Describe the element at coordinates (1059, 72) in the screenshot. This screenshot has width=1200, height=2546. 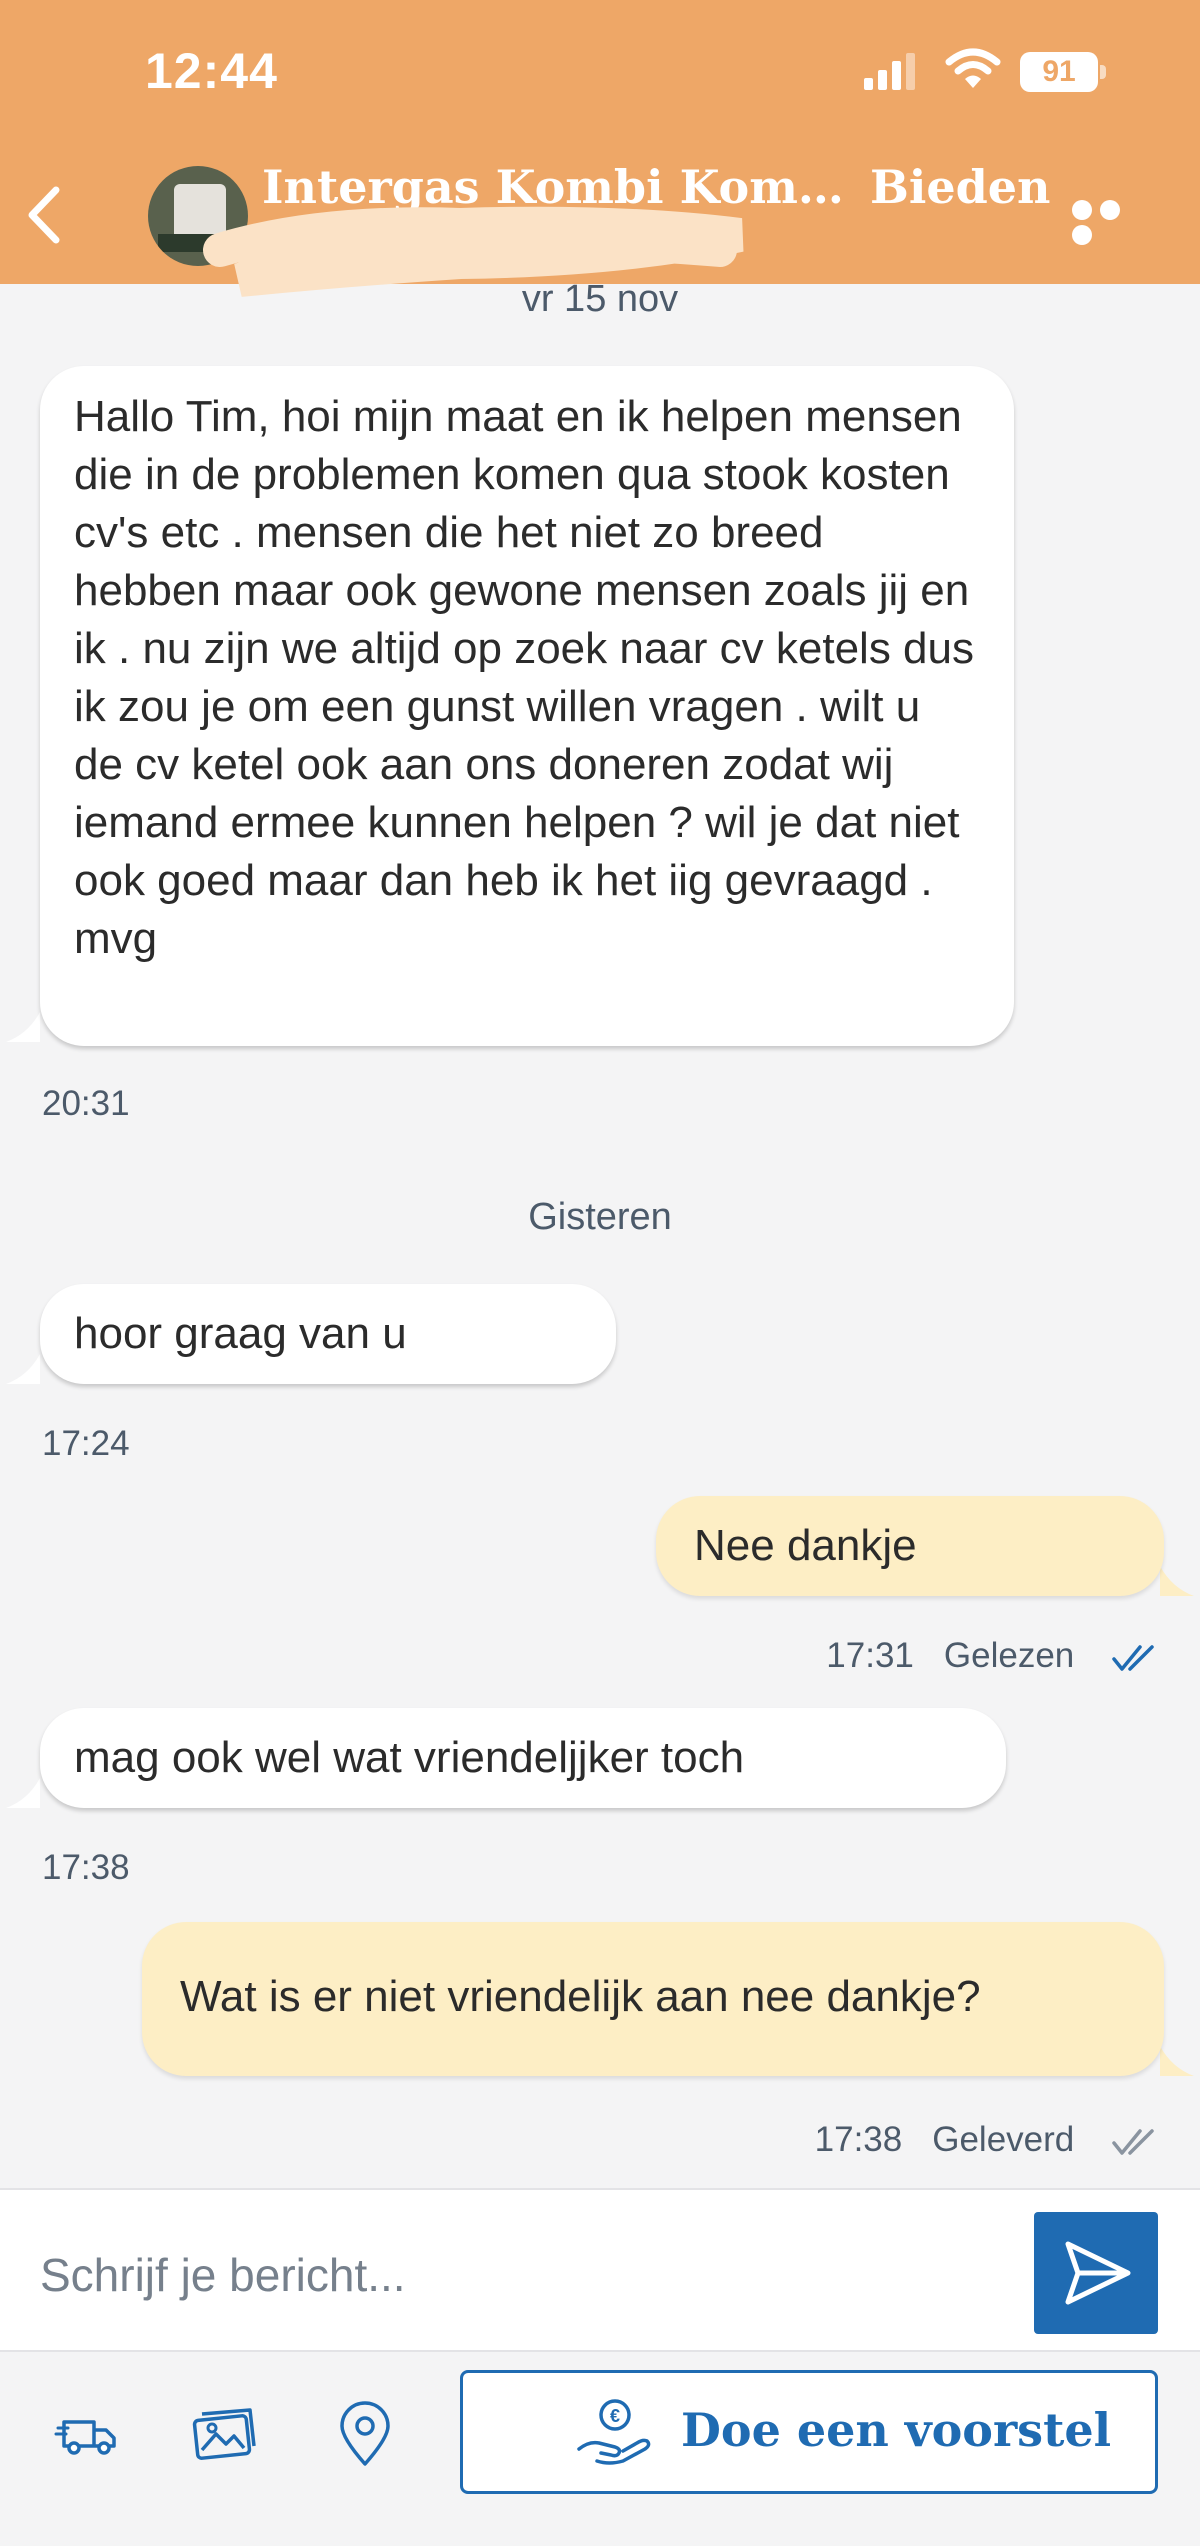
I see `battery-level: 91` at that location.